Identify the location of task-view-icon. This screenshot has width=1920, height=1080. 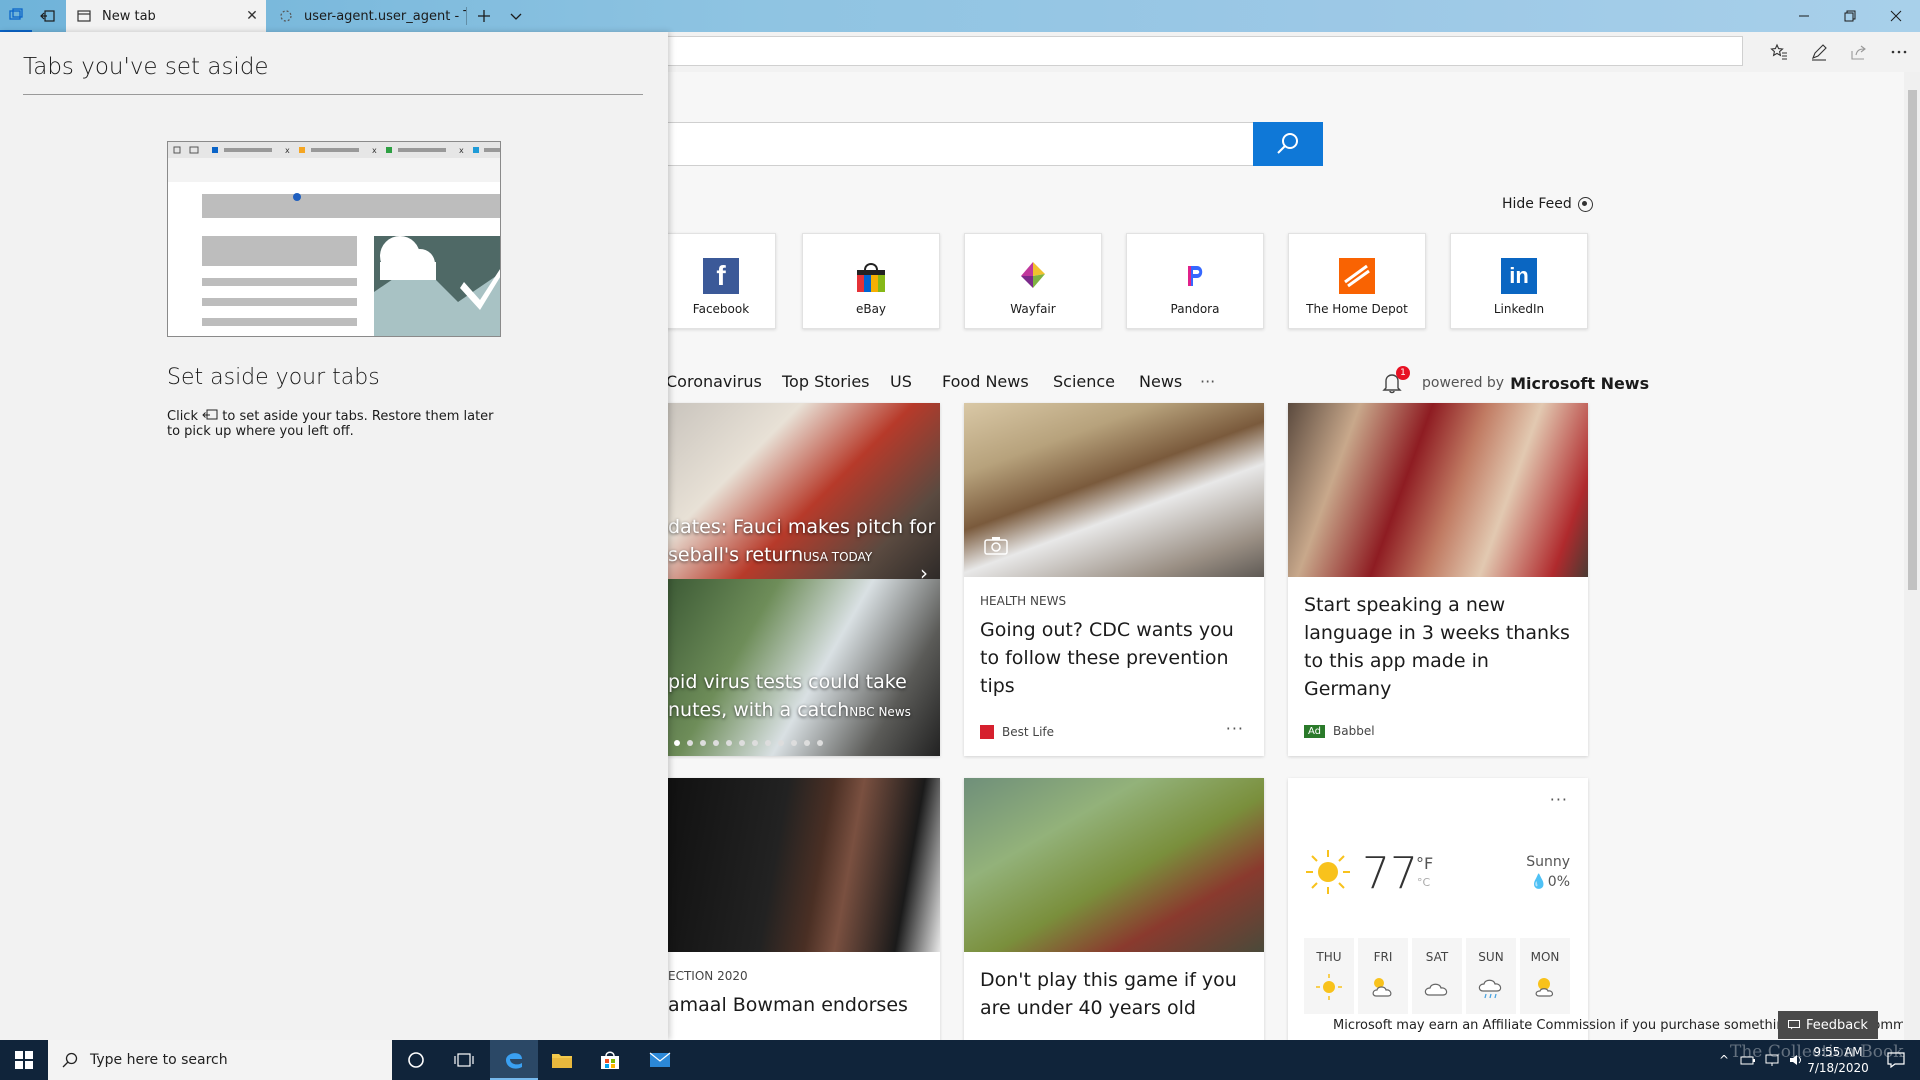
(464, 1060).